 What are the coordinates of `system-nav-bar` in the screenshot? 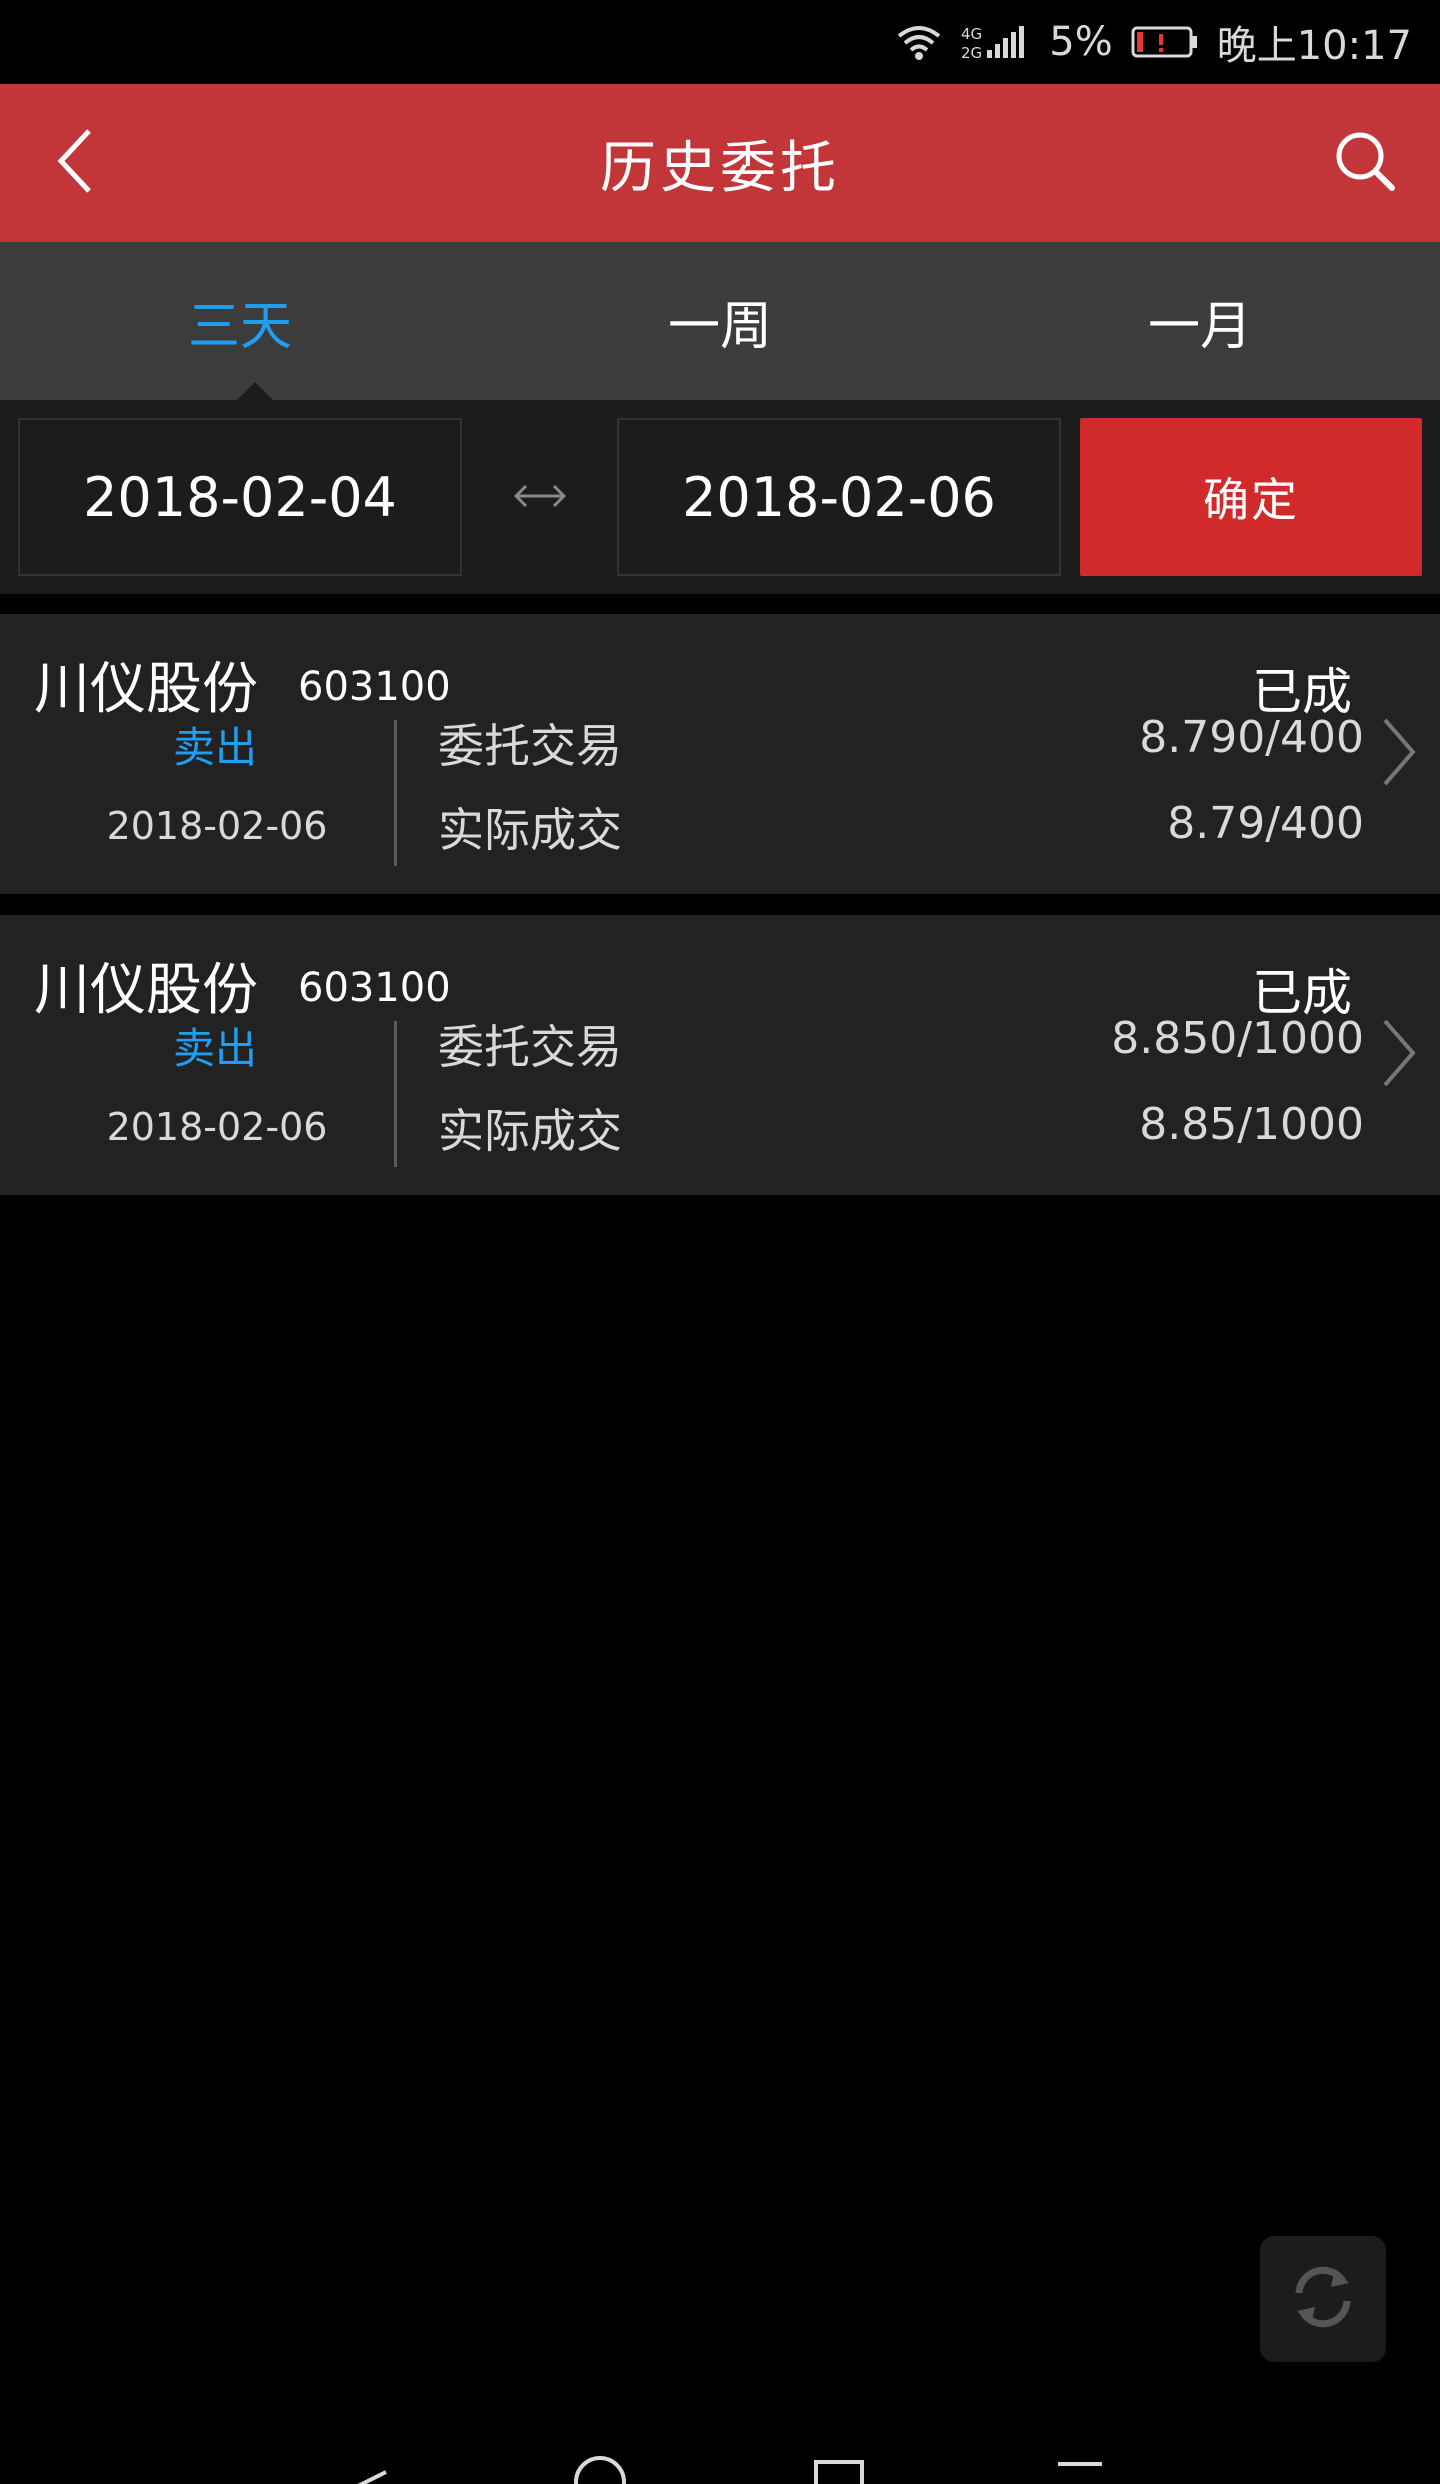 It's located at (720, 2468).